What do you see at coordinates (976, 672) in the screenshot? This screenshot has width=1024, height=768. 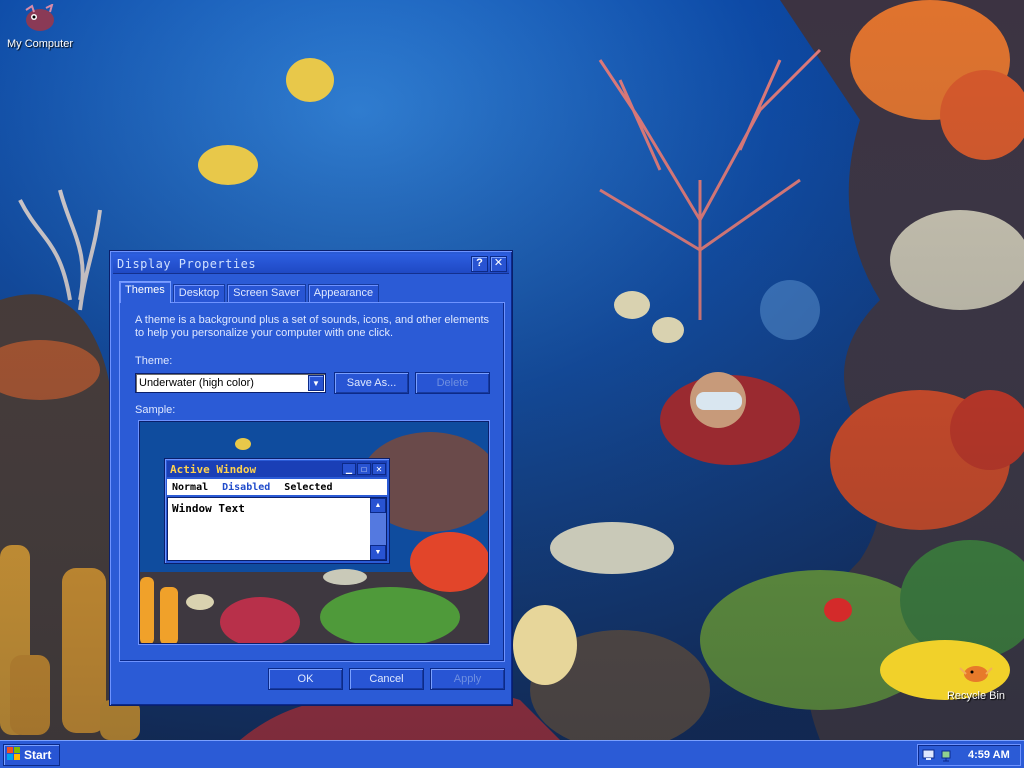 I see `recycle-bin-icon` at bounding box center [976, 672].